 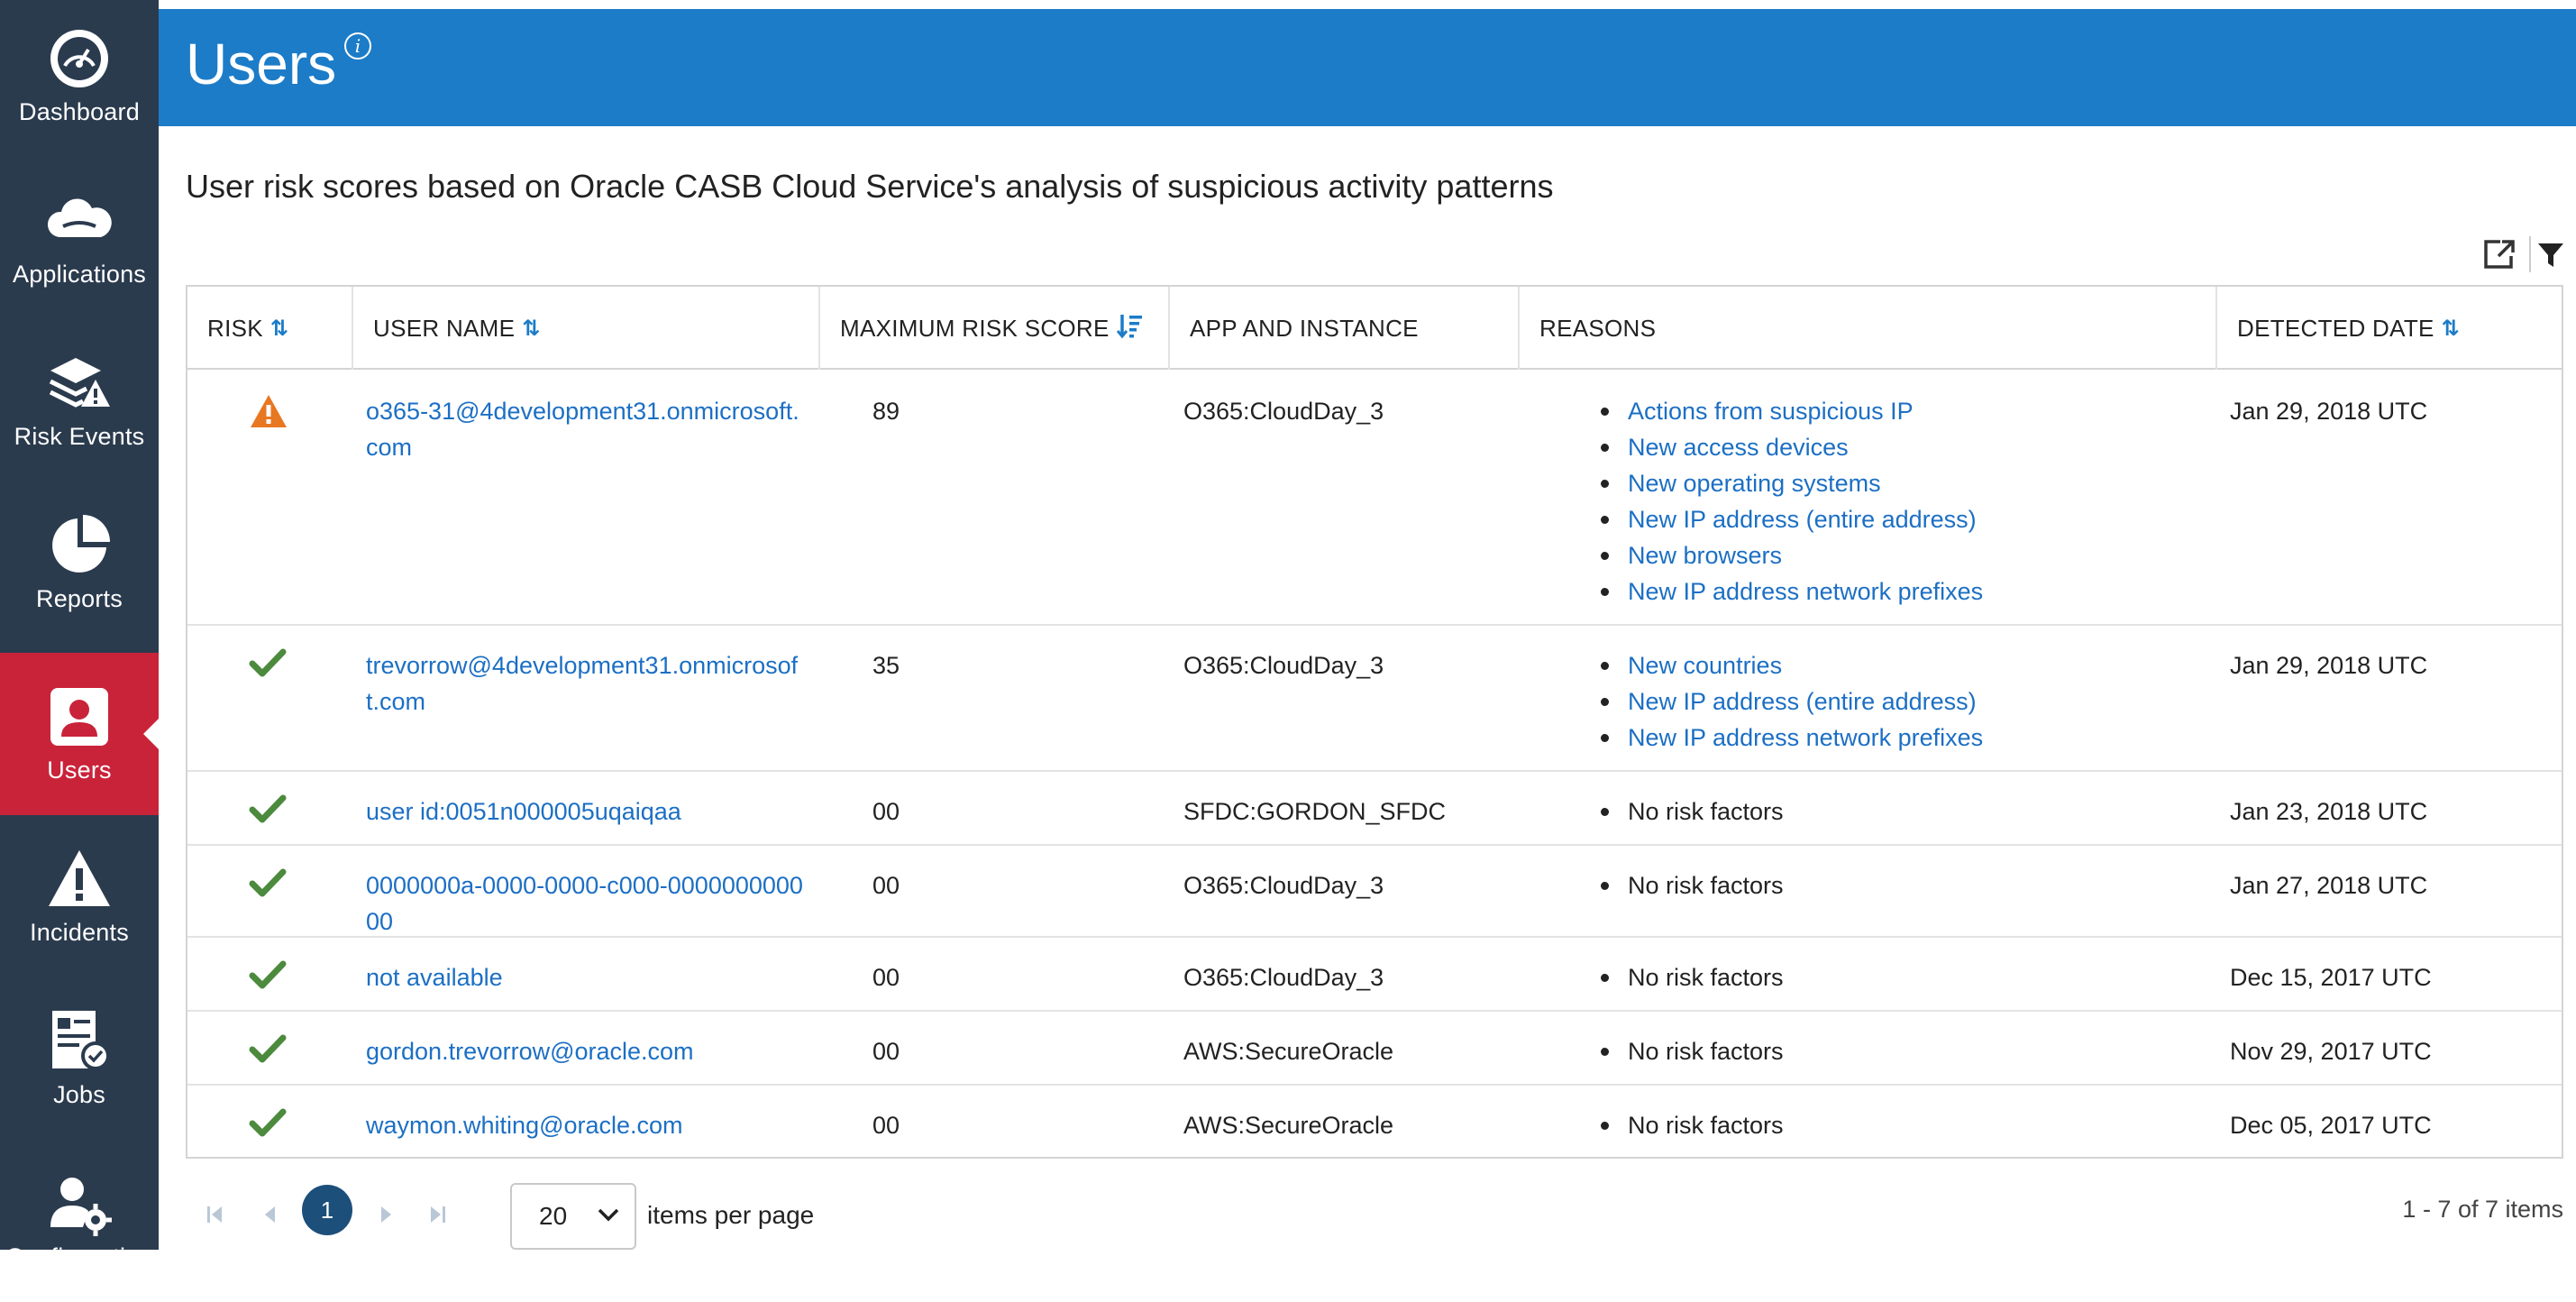 I want to click on nav-item-applications: Applications, so click(x=79, y=238).